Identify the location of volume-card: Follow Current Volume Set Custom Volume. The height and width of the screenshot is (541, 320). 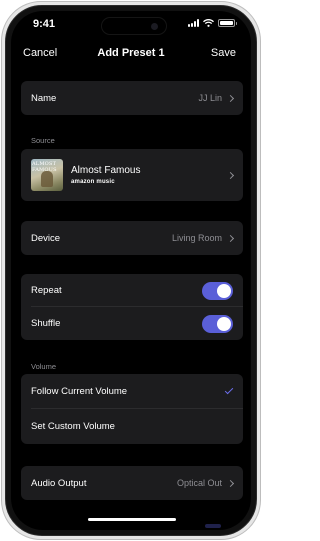
(132, 409).